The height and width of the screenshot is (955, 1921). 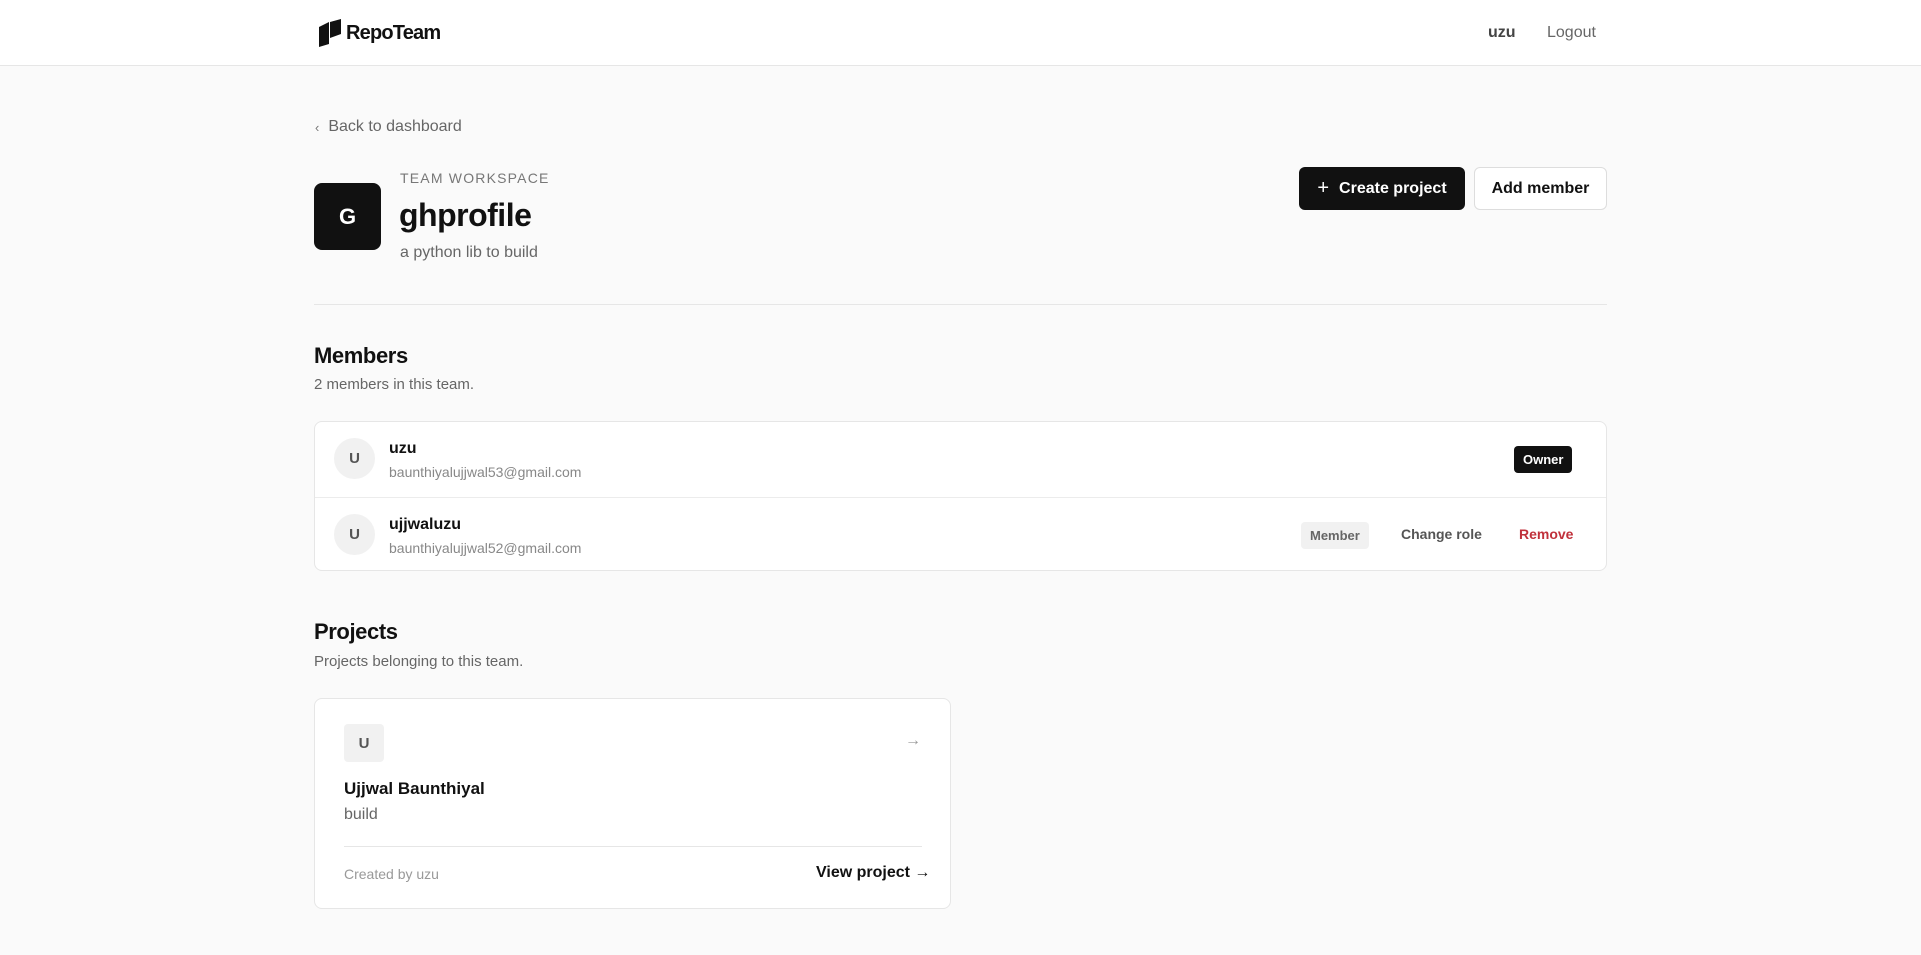 What do you see at coordinates (633, 846) in the screenshot?
I see `project-card-divider` at bounding box center [633, 846].